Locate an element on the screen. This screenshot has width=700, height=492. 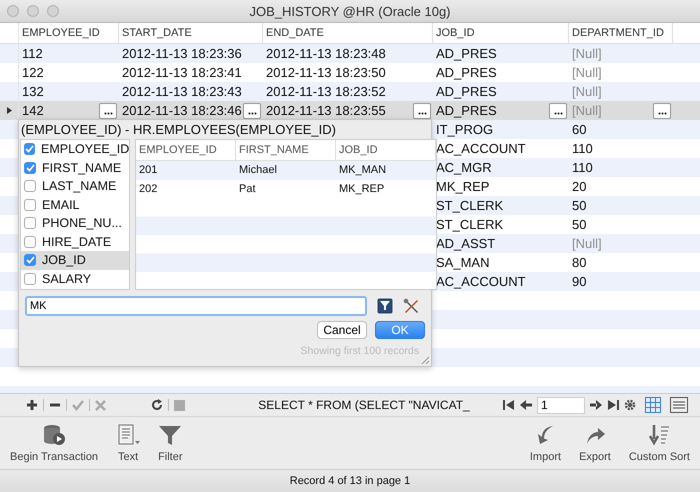
popup-title: (EMPLOYEE_ID) - HR.EMPLOYEES(EMPLOYEE_ID) is located at coordinates (178, 130).